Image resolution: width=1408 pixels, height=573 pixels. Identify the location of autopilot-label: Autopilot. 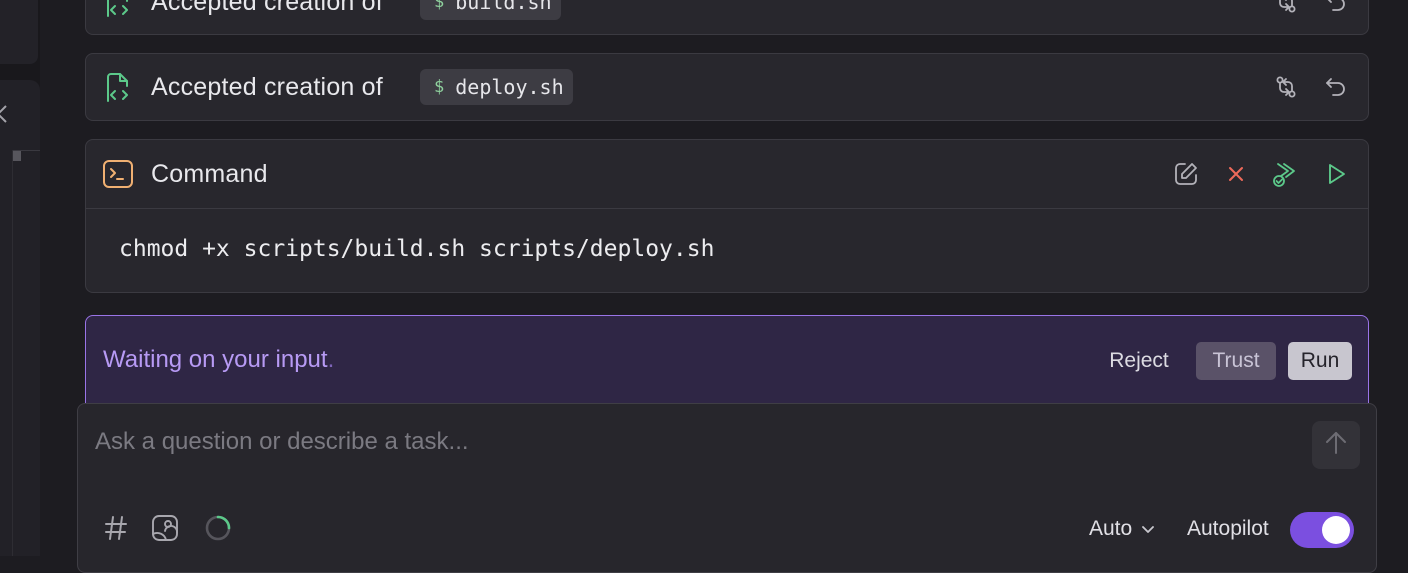
(1228, 528).